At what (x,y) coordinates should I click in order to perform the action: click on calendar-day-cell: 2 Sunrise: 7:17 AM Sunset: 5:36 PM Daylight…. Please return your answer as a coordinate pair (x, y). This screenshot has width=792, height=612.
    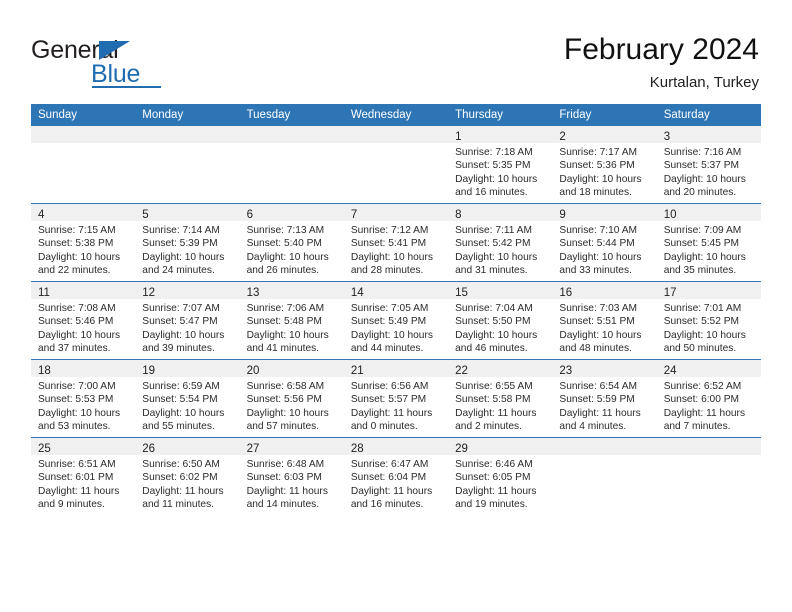
    Looking at the image, I should click on (604, 165).